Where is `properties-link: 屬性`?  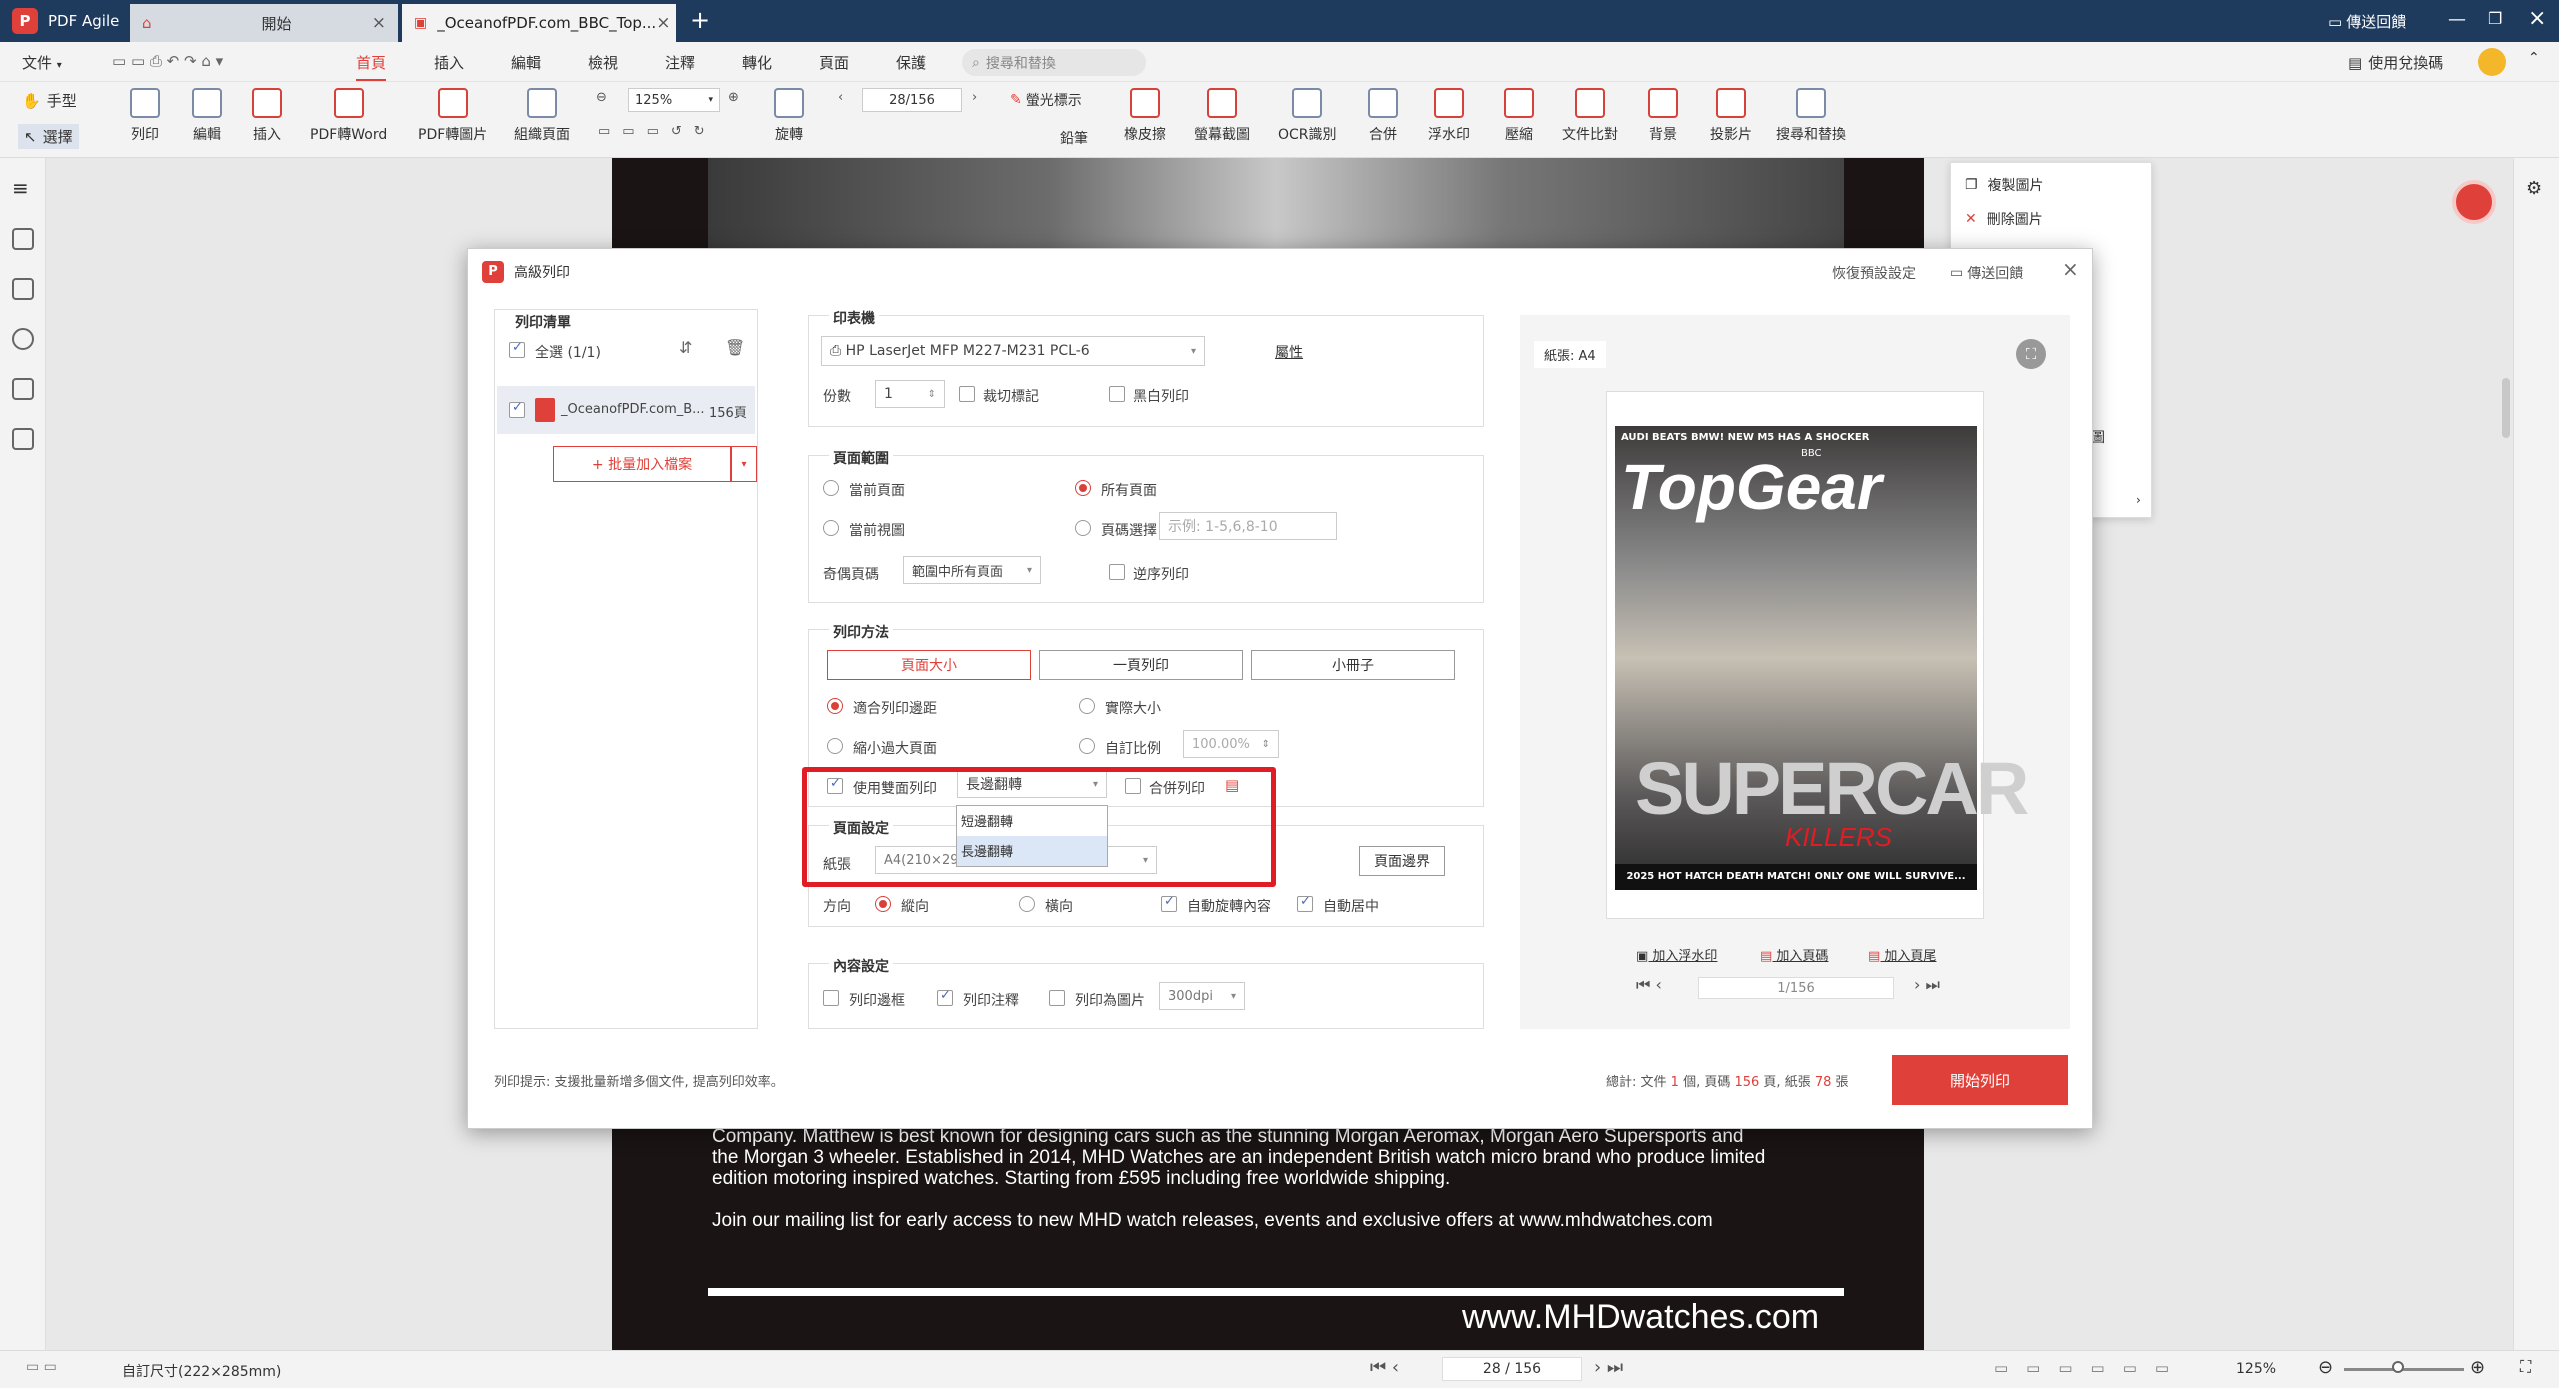
properties-link: 屬性 is located at coordinates (1289, 352).